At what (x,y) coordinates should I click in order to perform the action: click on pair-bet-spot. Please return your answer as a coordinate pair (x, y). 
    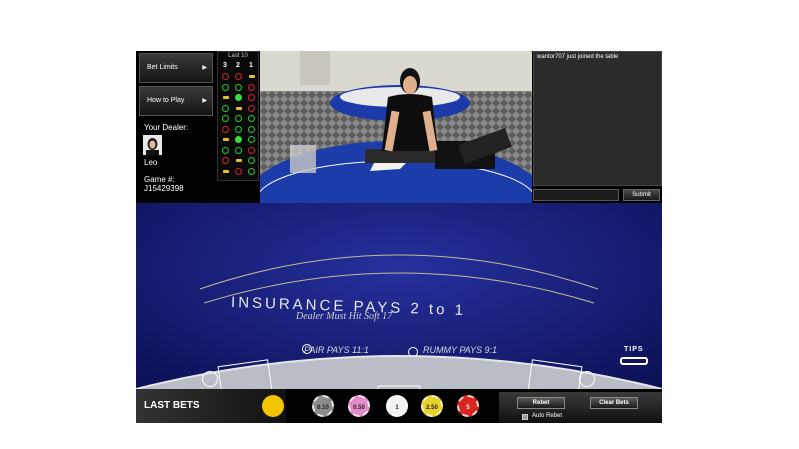
    Looking at the image, I should click on (210, 379).